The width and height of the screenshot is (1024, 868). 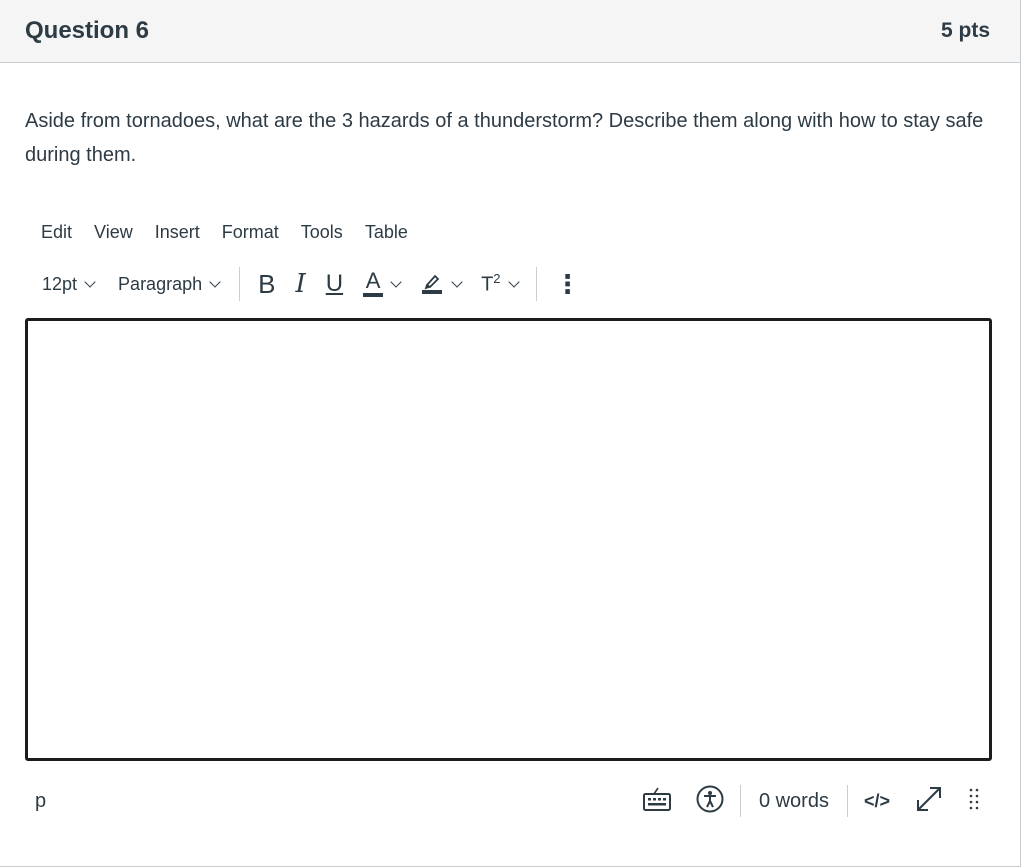 I want to click on font-color-letter: A, so click(x=373, y=280).